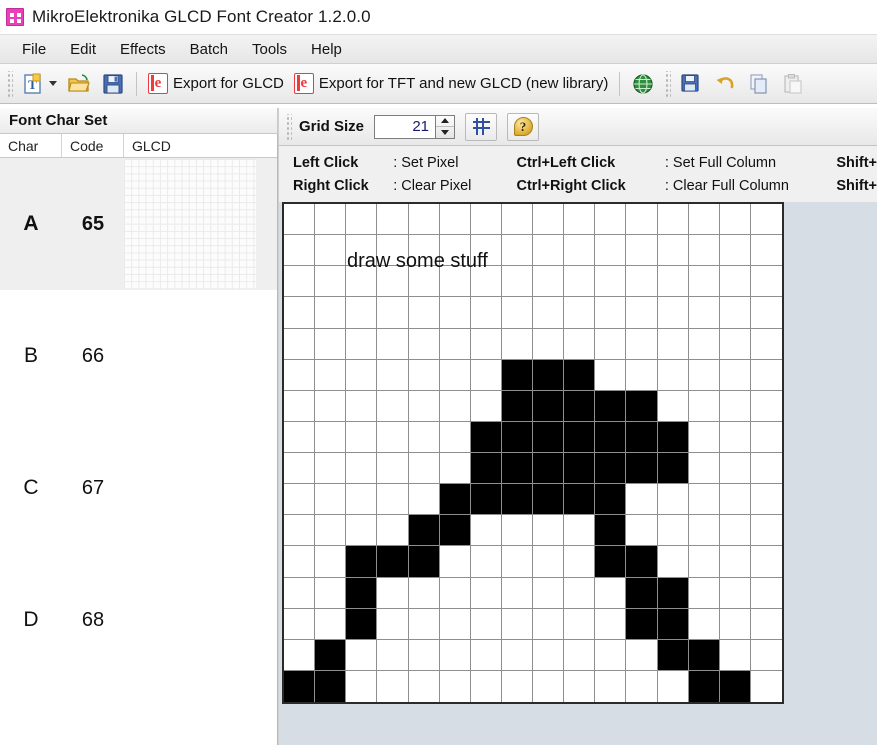 The height and width of the screenshot is (745, 877). What do you see at coordinates (79, 84) in the screenshot?
I see `open-file-button` at bounding box center [79, 84].